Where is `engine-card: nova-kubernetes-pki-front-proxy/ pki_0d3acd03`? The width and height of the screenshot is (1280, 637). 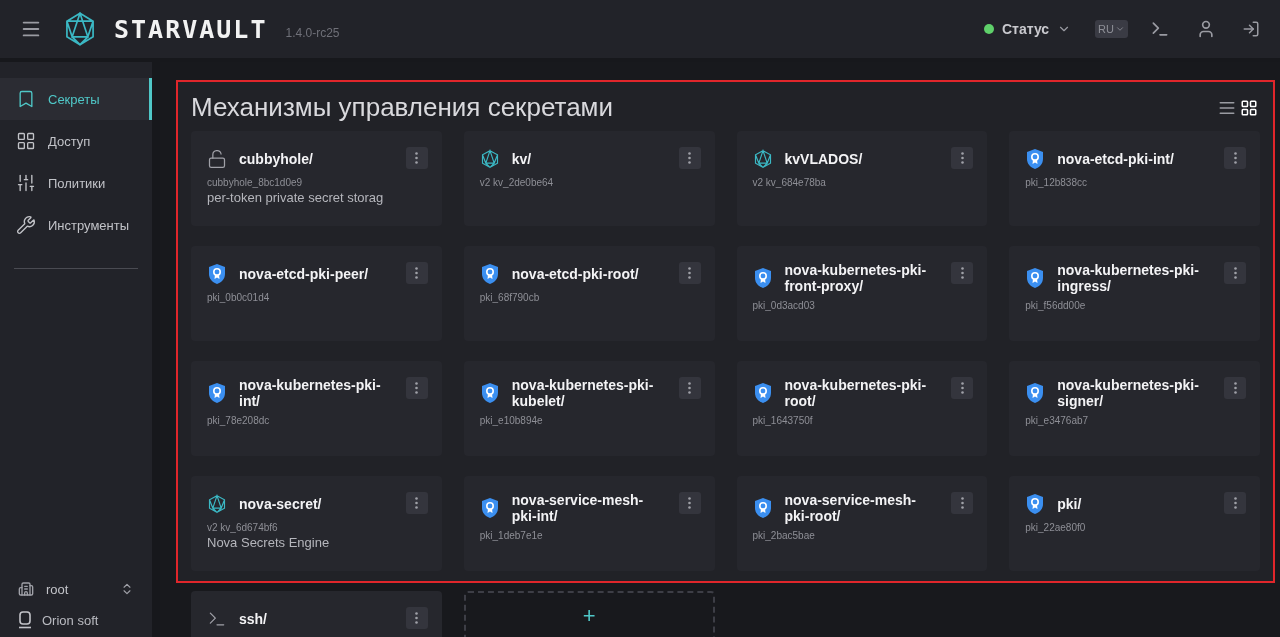 engine-card: nova-kubernetes-pki-front-proxy/ pki_0d3acd03 is located at coordinates (862, 293).